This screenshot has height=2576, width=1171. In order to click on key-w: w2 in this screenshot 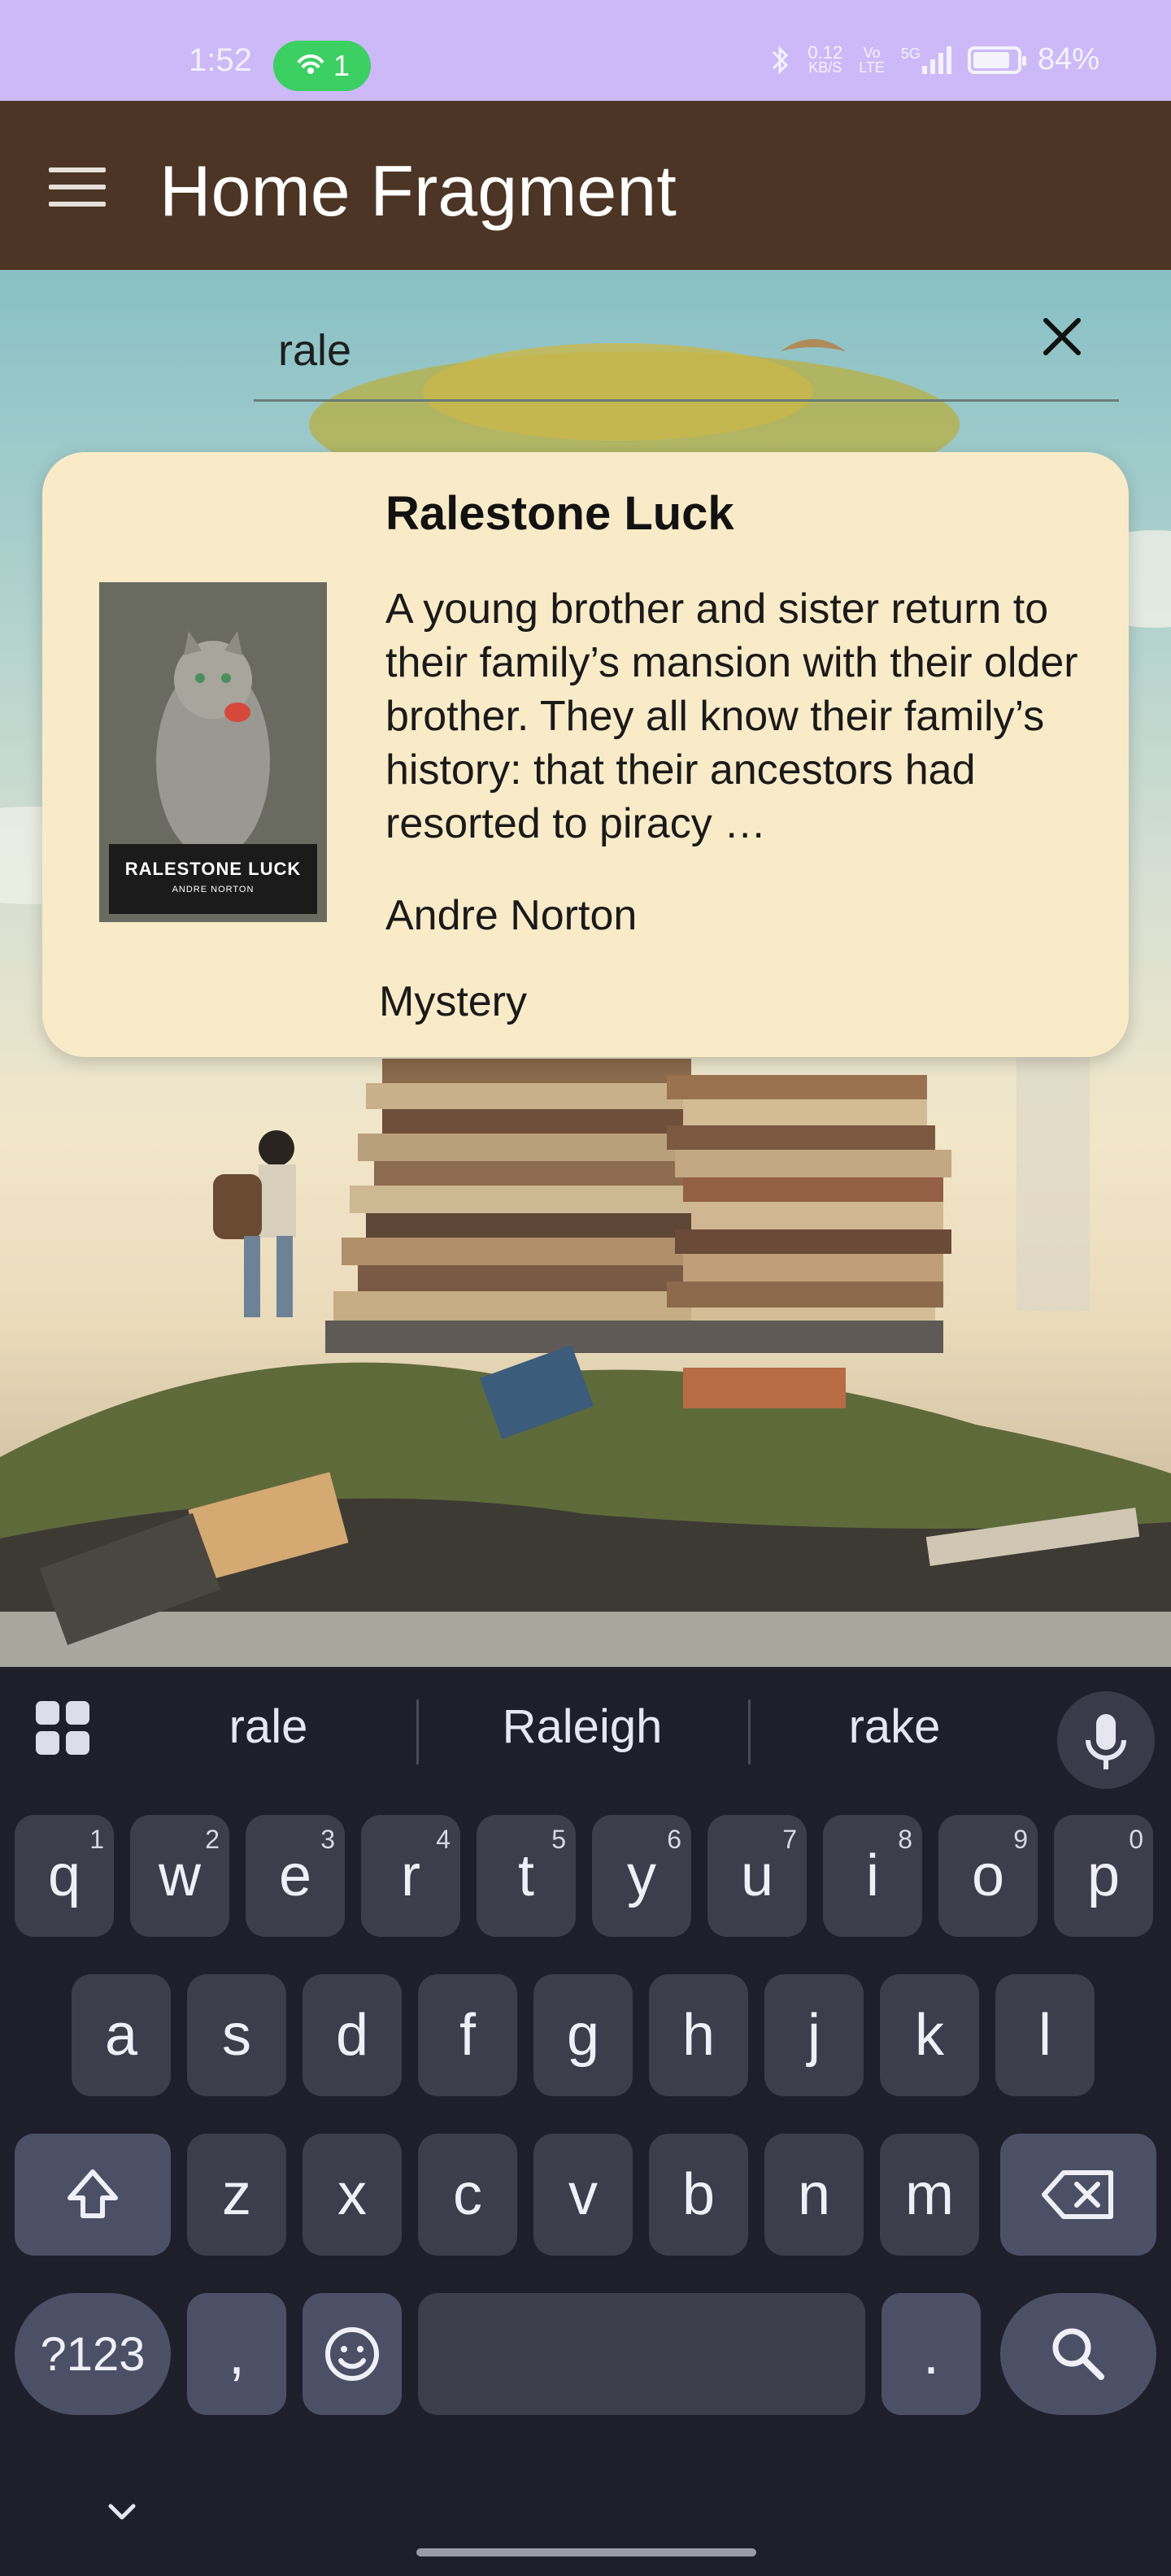, I will do `click(179, 1876)`.